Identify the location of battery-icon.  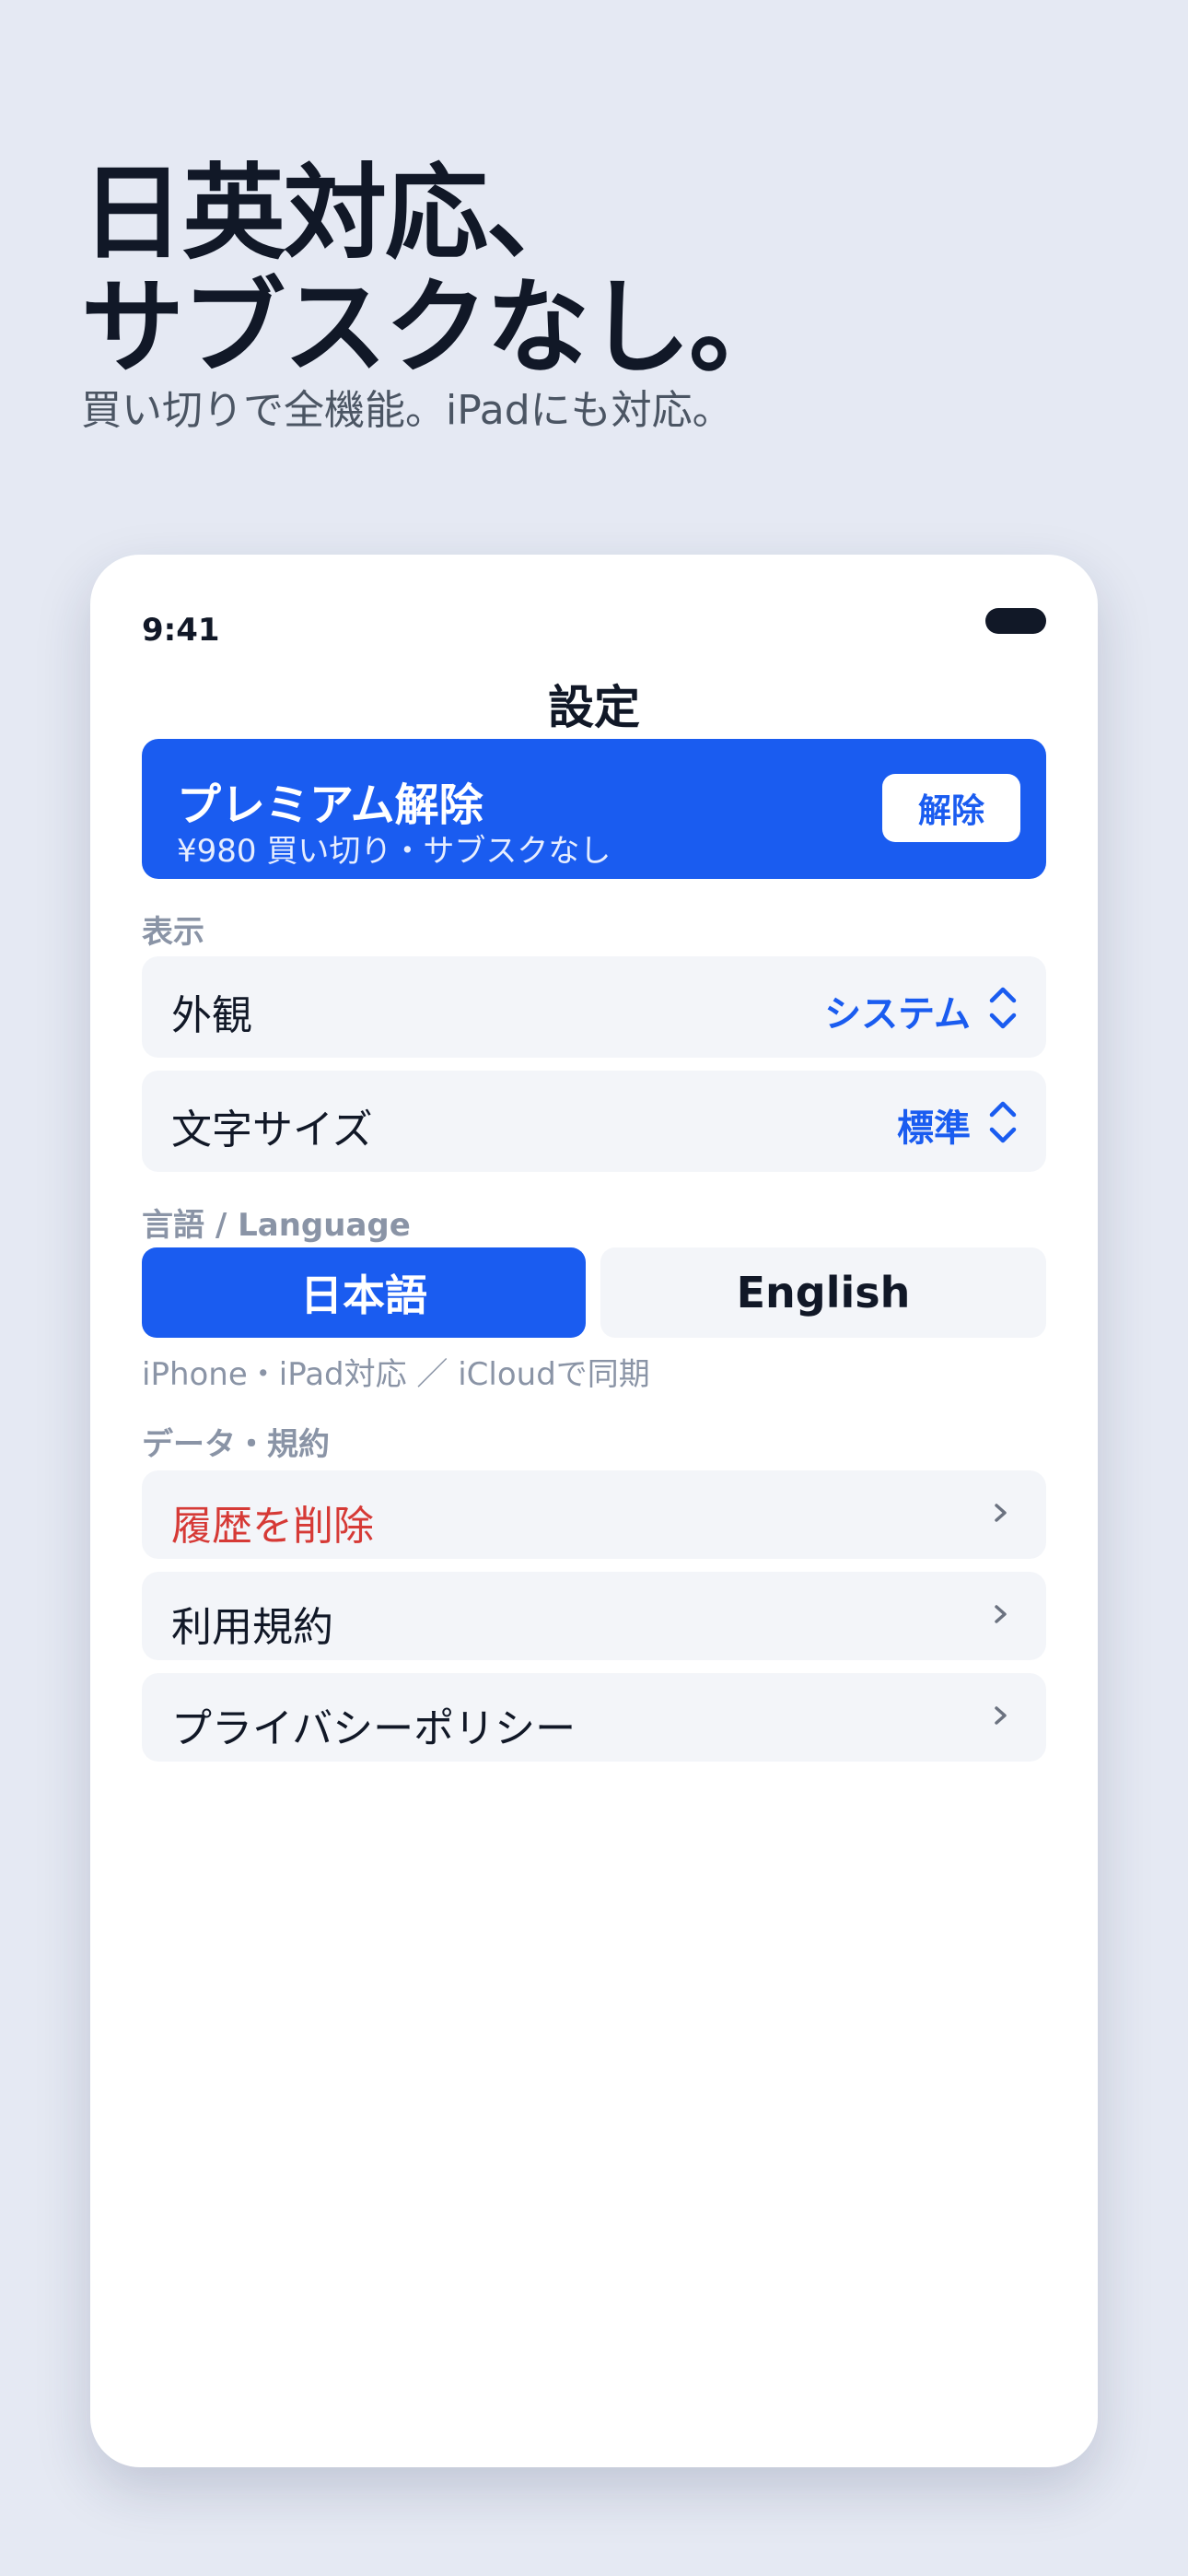
(1016, 621).